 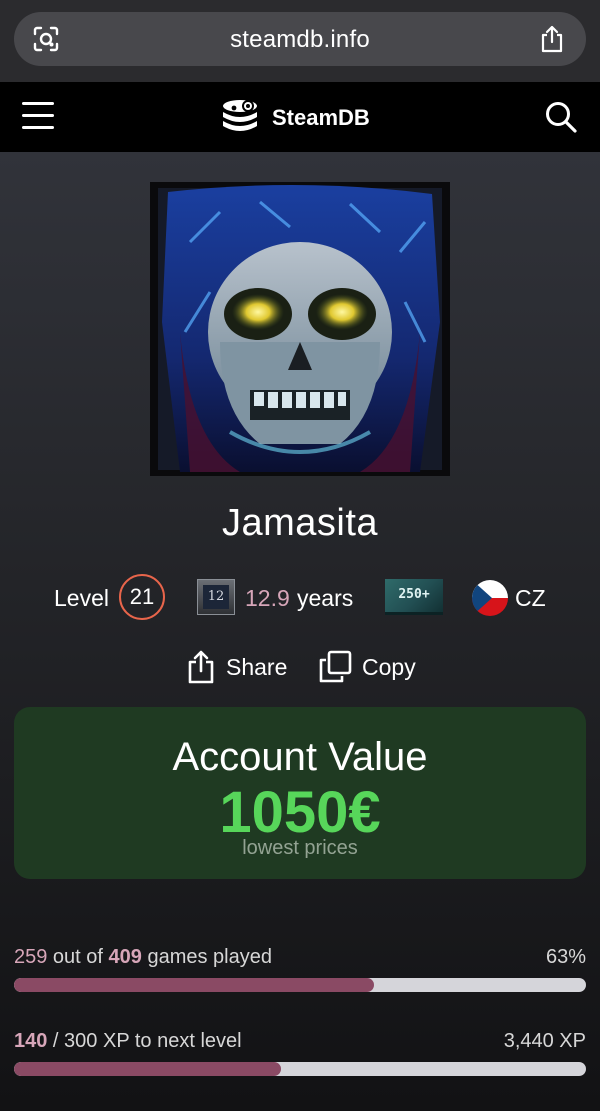 I want to click on address-bar: steamdb.info, so click(x=300, y=39).